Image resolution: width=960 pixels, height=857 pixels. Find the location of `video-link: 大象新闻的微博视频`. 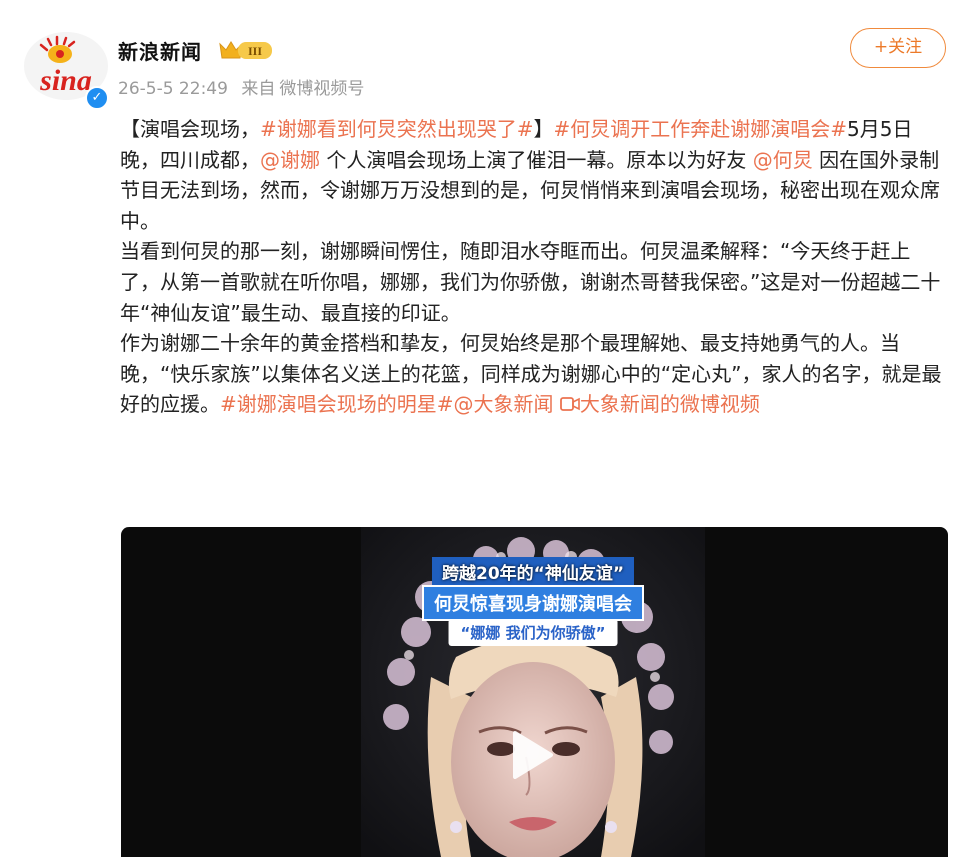

video-link: 大象新闻的微博视频 is located at coordinates (670, 404).